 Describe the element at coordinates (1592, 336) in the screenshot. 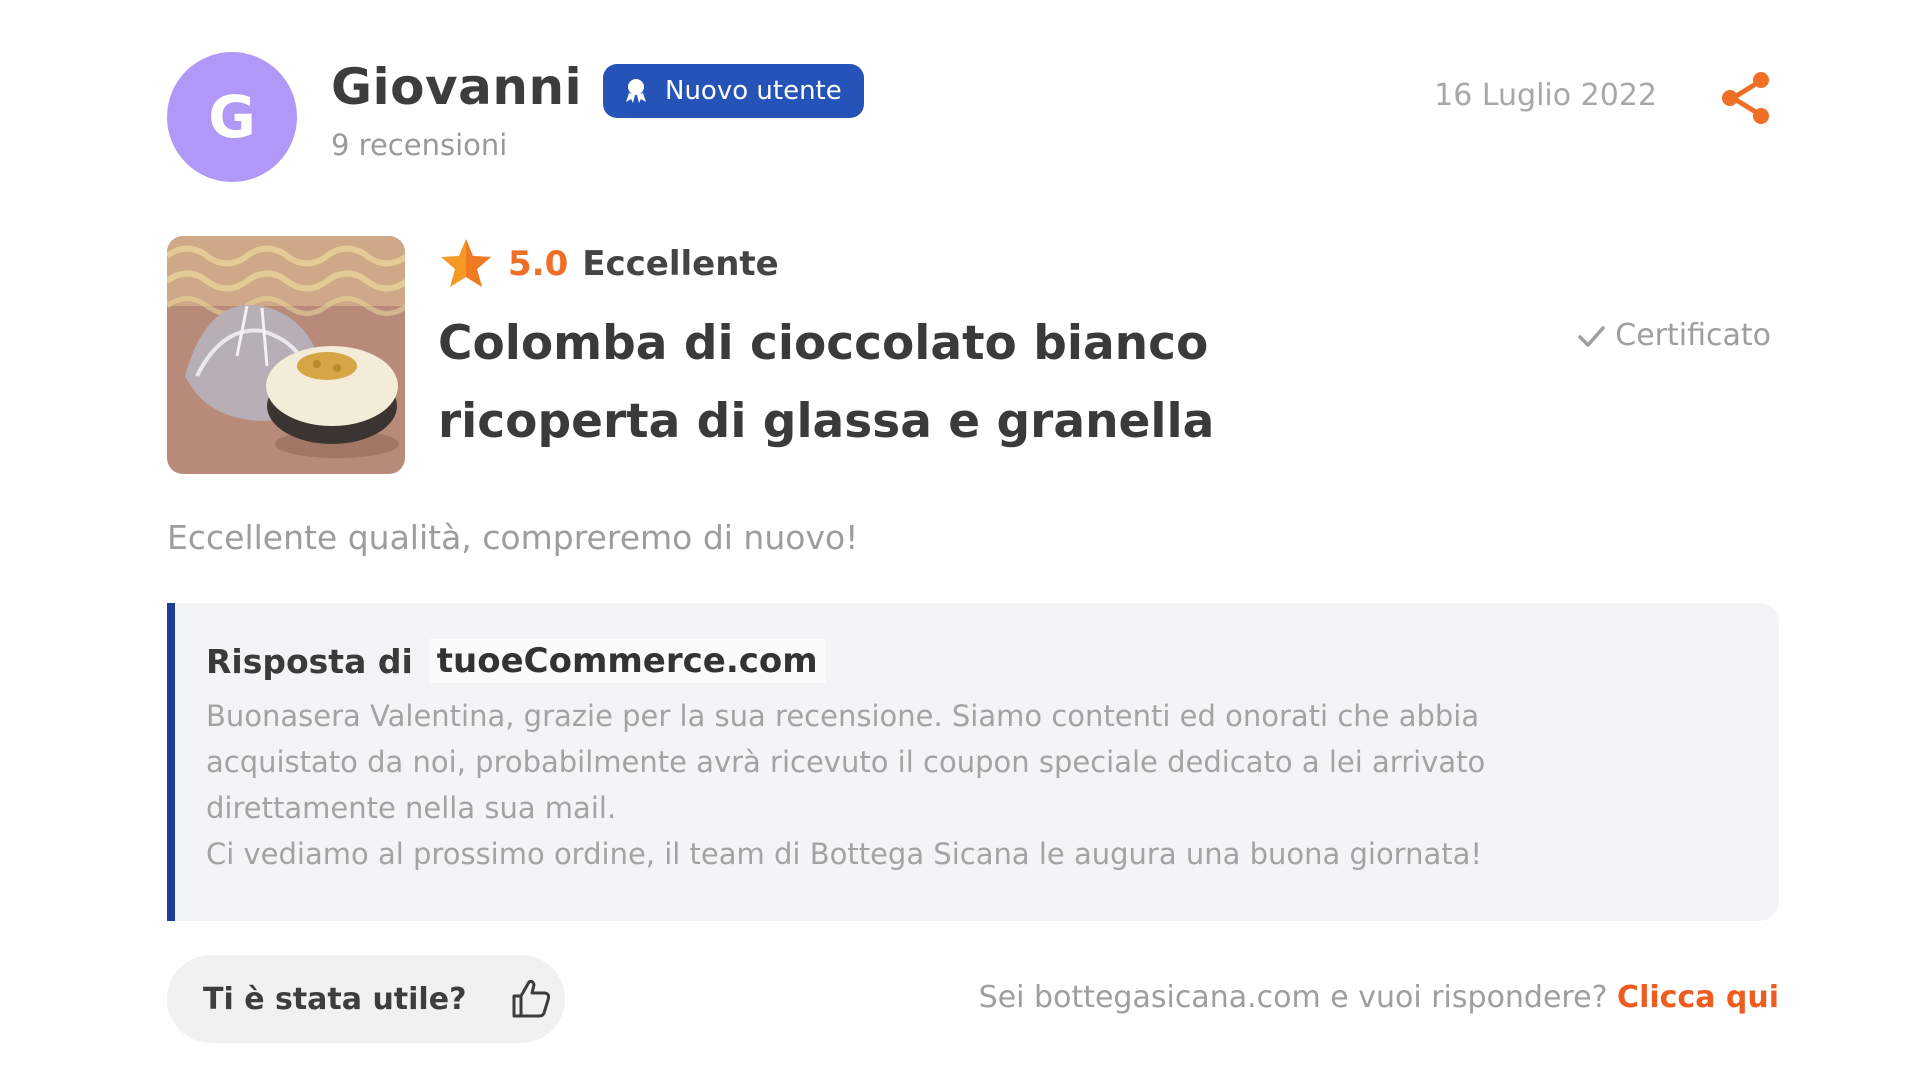

I see `check-icon` at that location.